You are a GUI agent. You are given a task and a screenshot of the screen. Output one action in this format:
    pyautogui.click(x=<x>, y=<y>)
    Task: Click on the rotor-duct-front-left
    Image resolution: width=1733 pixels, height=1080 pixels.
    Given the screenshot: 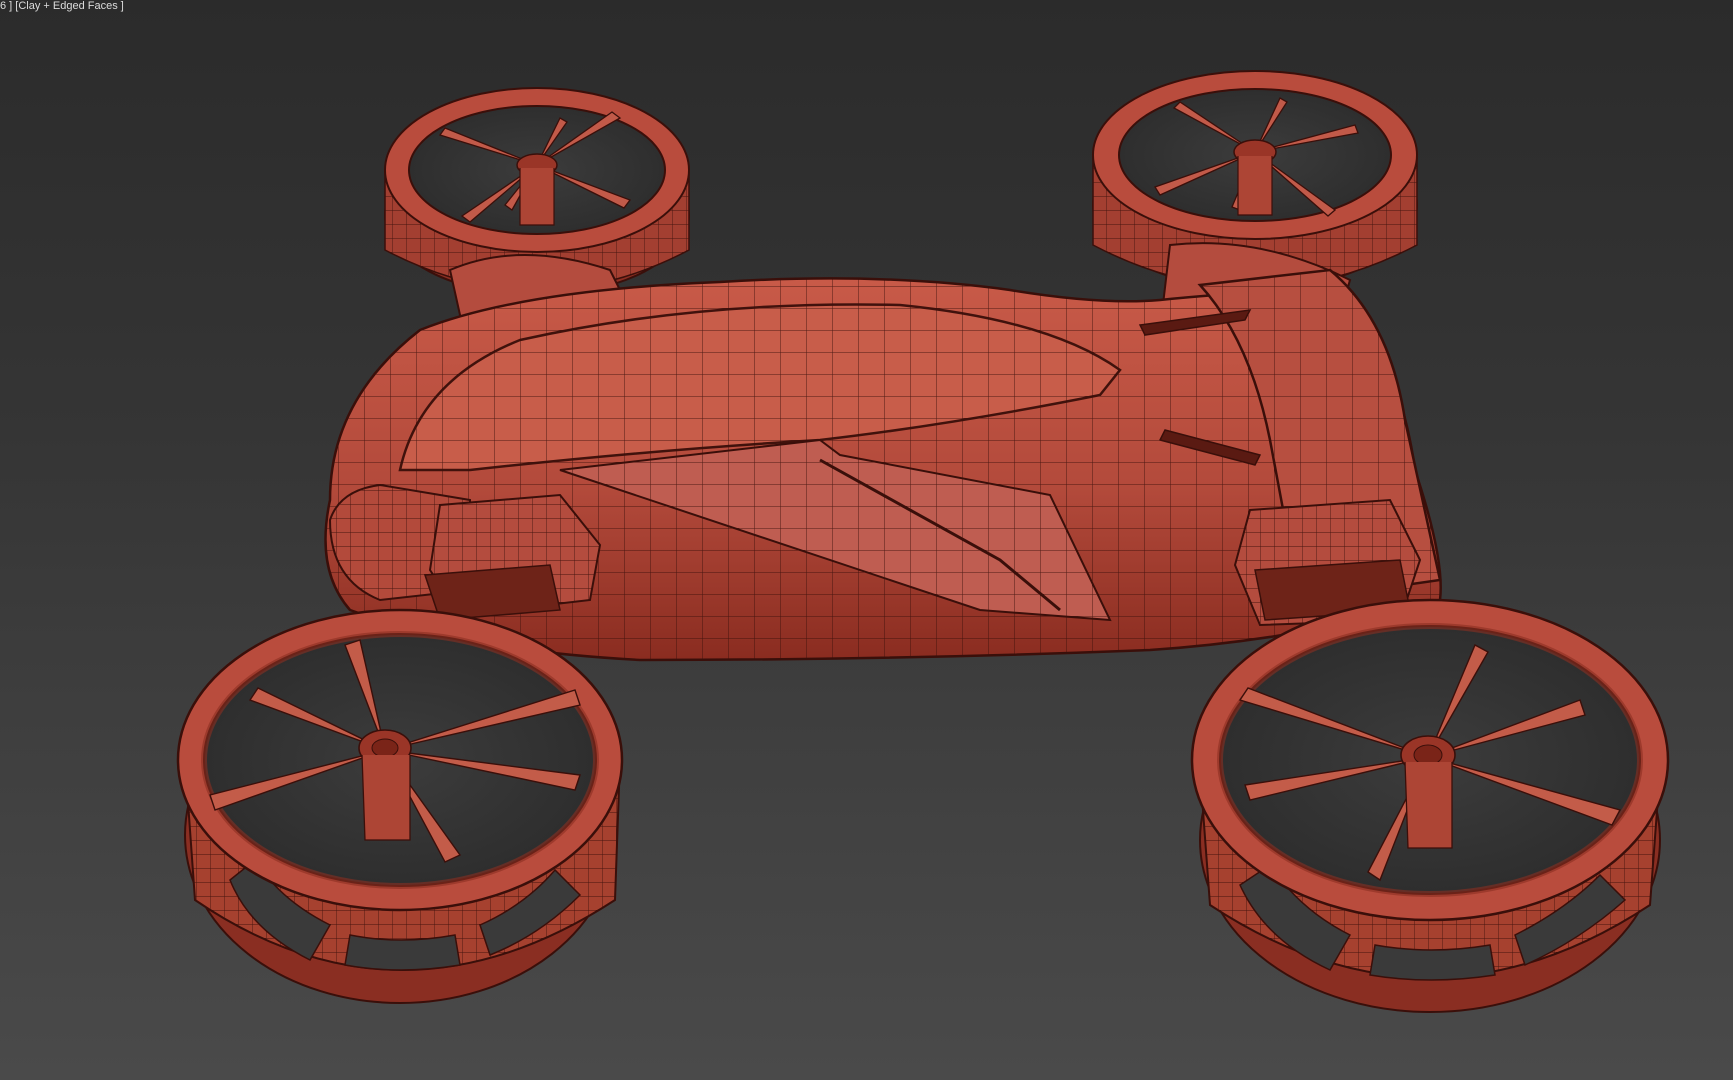 What is the action you would take?
    pyautogui.click(x=400, y=806)
    